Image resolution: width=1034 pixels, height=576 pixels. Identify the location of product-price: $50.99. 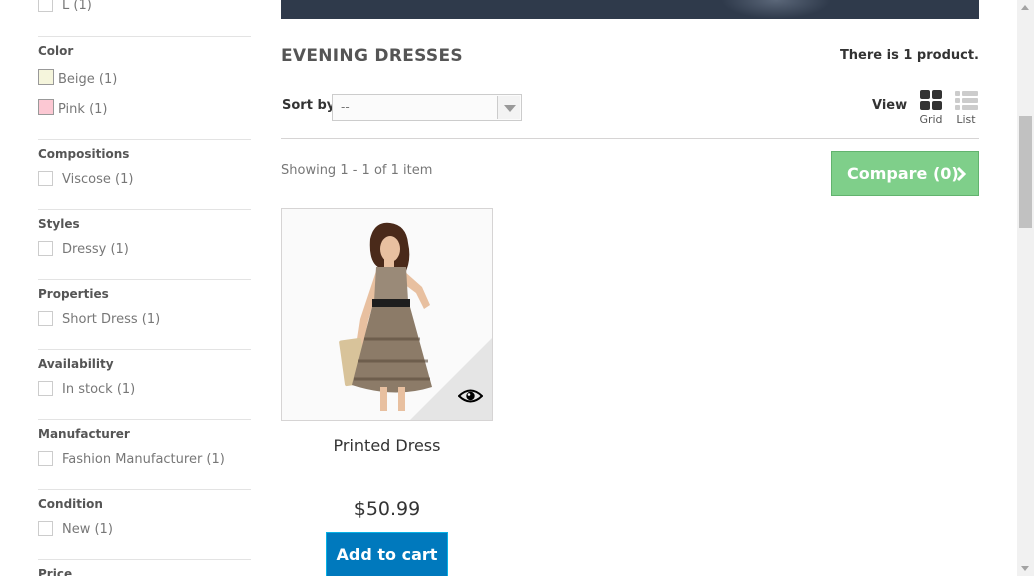
(387, 509).